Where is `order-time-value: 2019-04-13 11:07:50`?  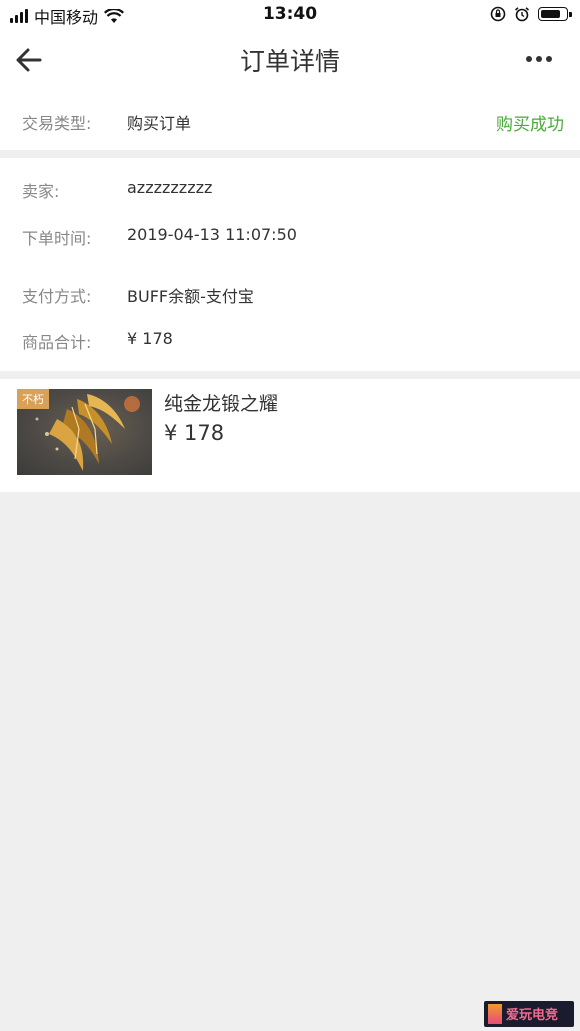 order-time-value: 2019-04-13 11:07:50 is located at coordinates (212, 234).